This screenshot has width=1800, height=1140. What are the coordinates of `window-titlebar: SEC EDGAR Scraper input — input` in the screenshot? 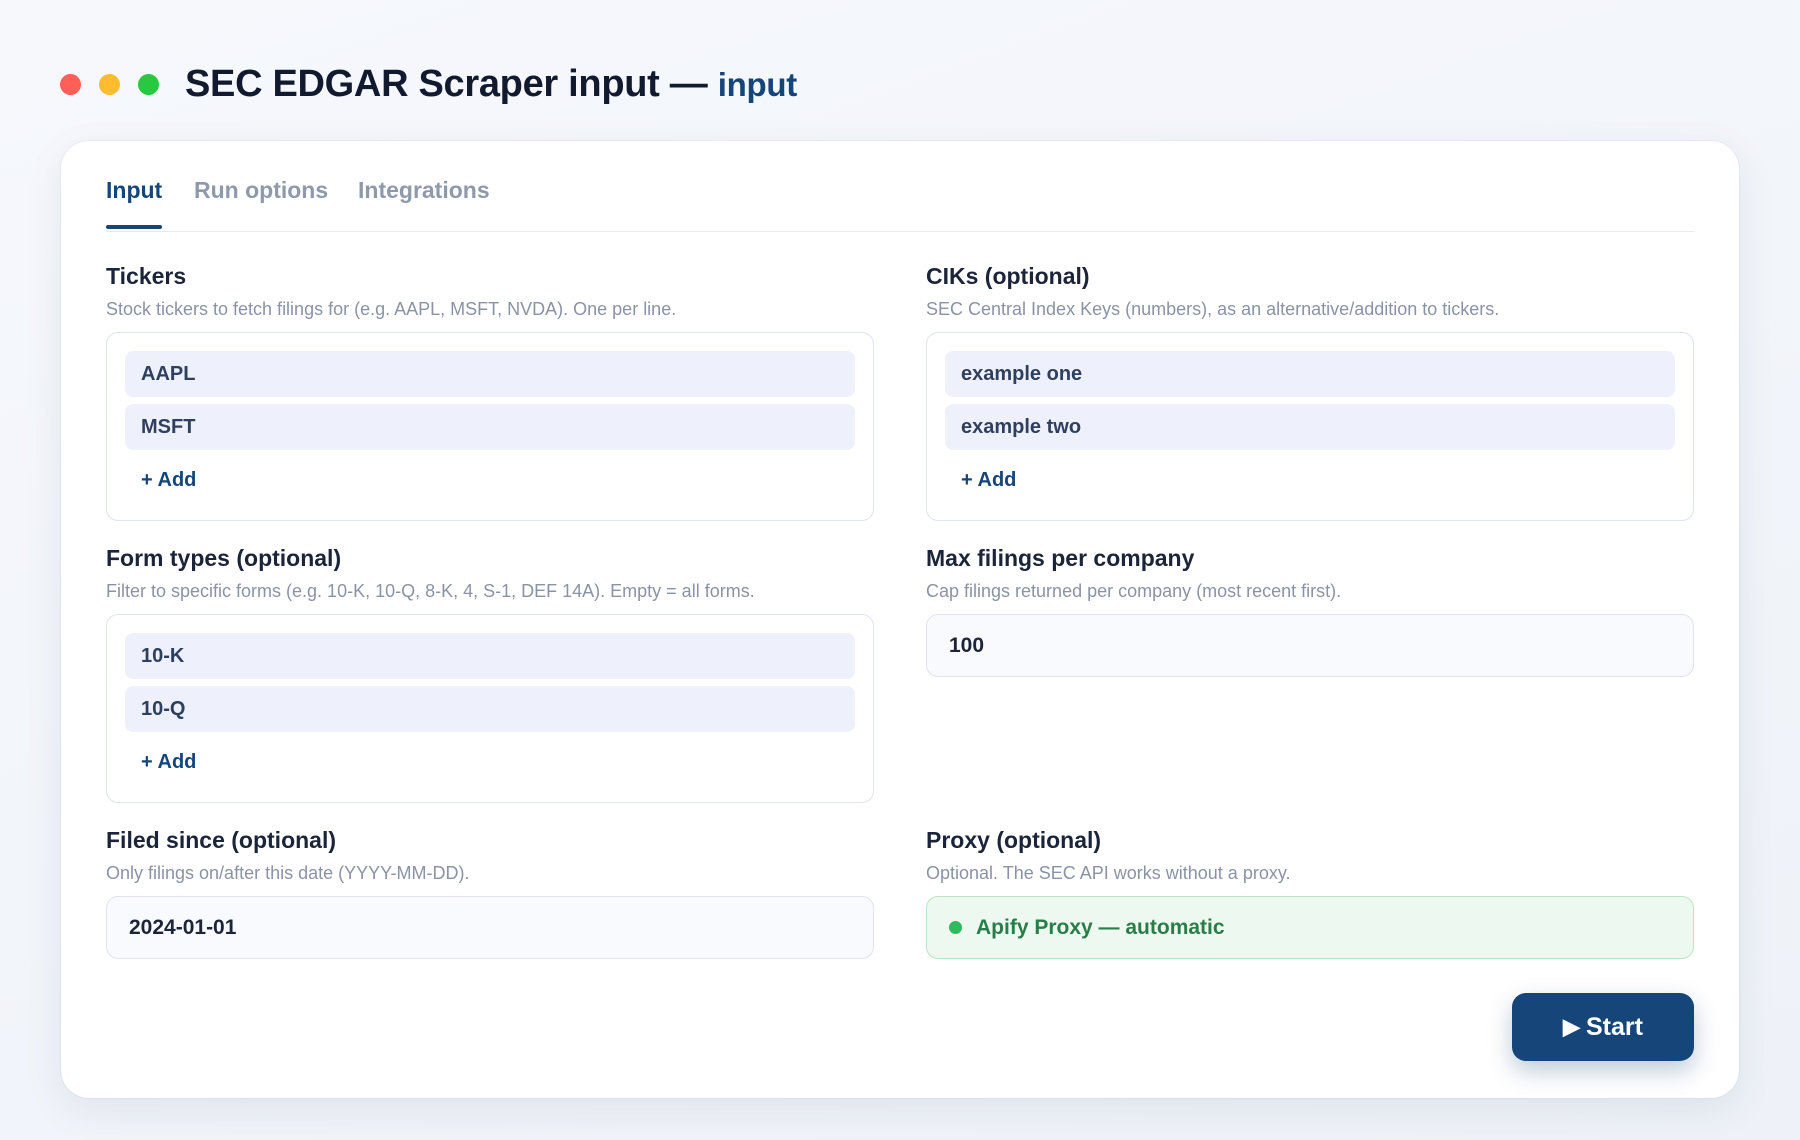 It's located at (428, 84).